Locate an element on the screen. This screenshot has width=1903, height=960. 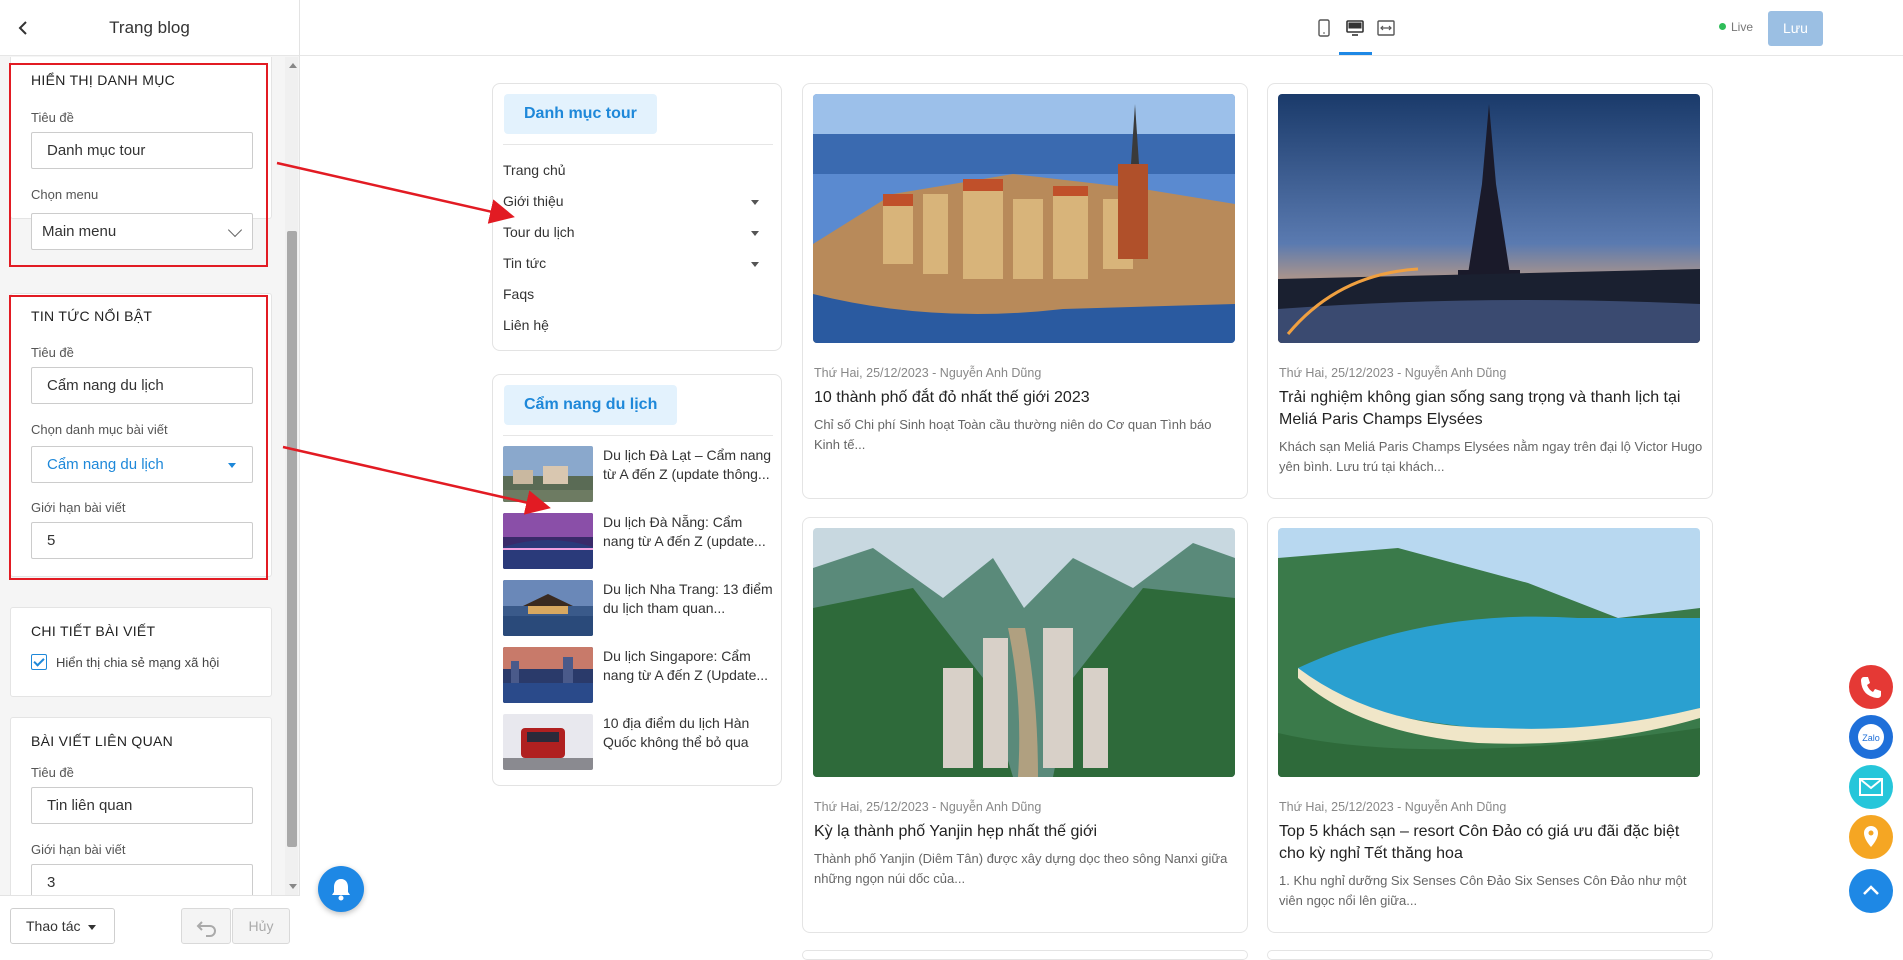
save-button: Lưu is located at coordinates (1795, 28).